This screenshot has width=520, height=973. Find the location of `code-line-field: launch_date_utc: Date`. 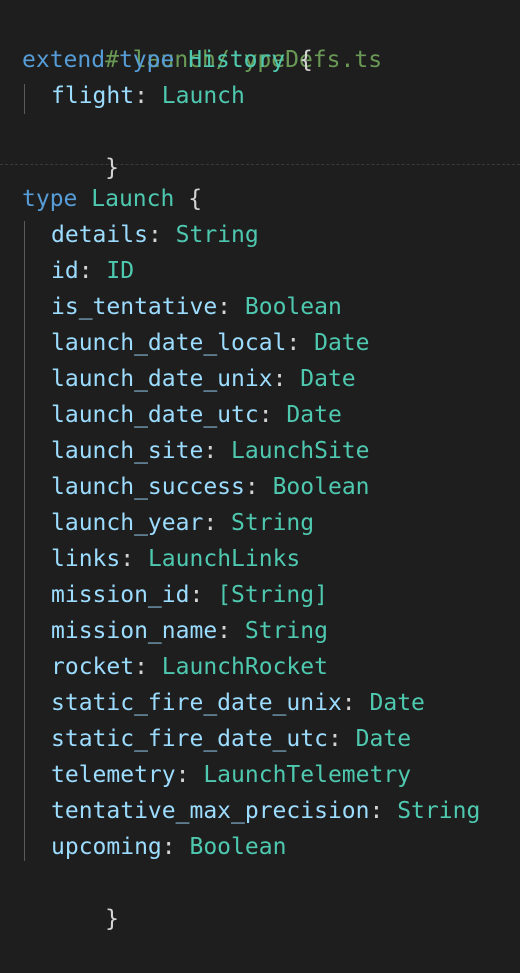

code-line-field: launch_date_utc: Date is located at coordinates (260, 415).